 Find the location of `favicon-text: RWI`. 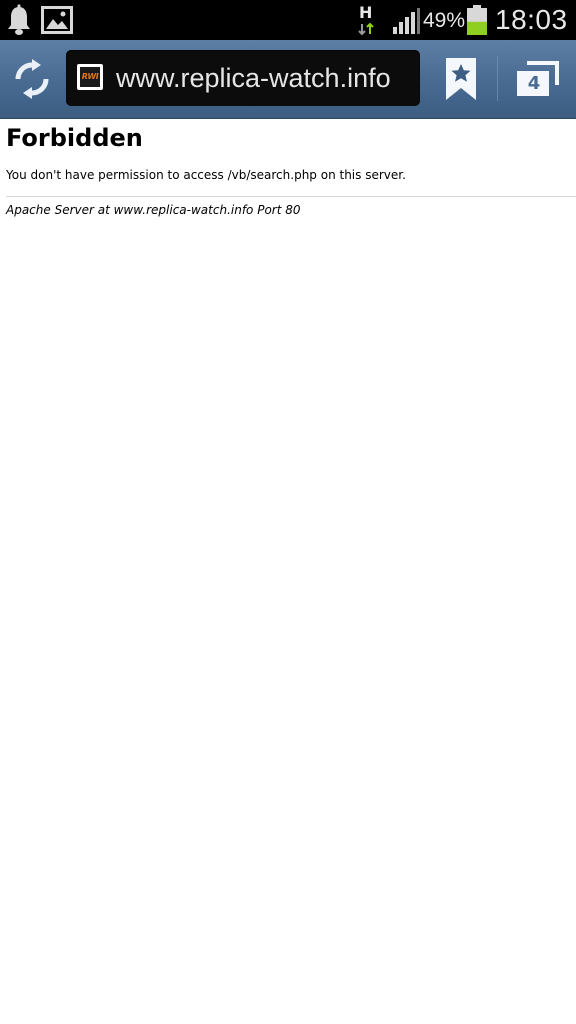

favicon-text: RWI is located at coordinates (90, 77).